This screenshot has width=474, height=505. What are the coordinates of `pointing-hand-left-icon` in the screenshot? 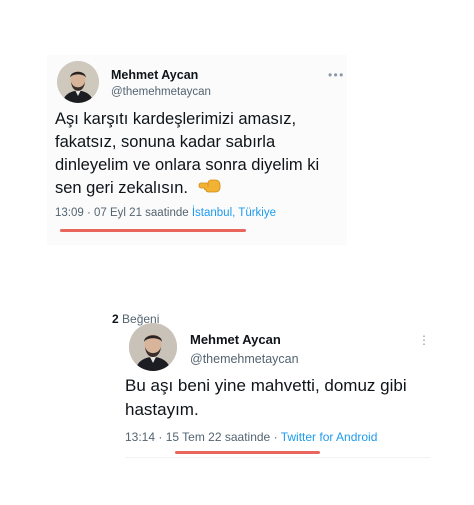 It's located at (209, 188).